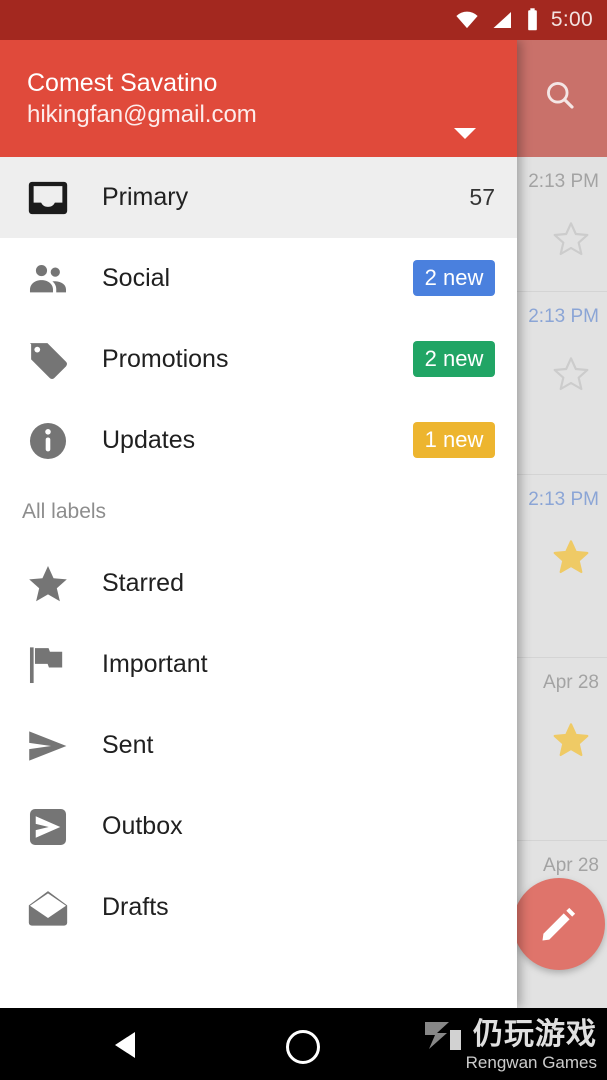  I want to click on account-name: Comest Savatino, so click(122, 83).